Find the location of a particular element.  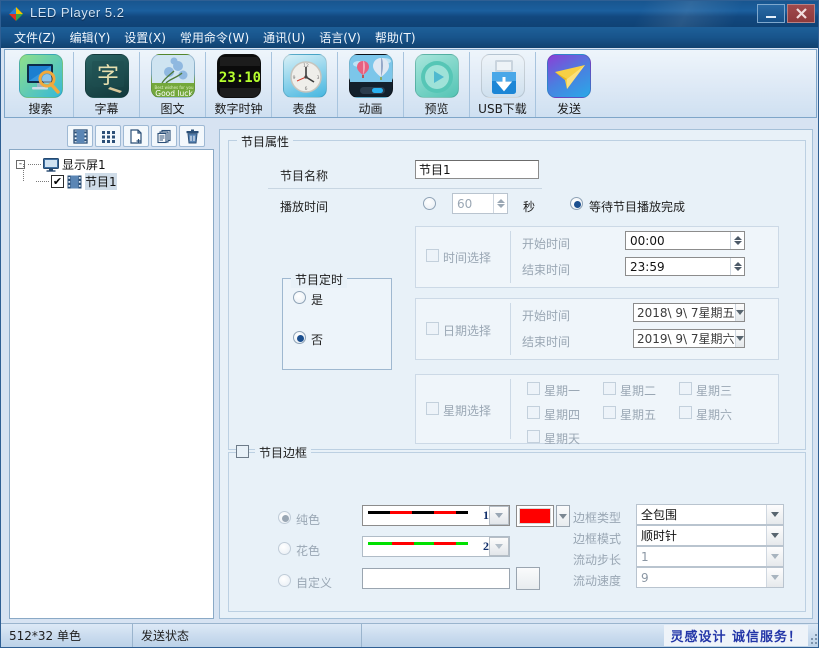

date-end-picker: 2019\ 9\ 7星期六 is located at coordinates (689, 338).